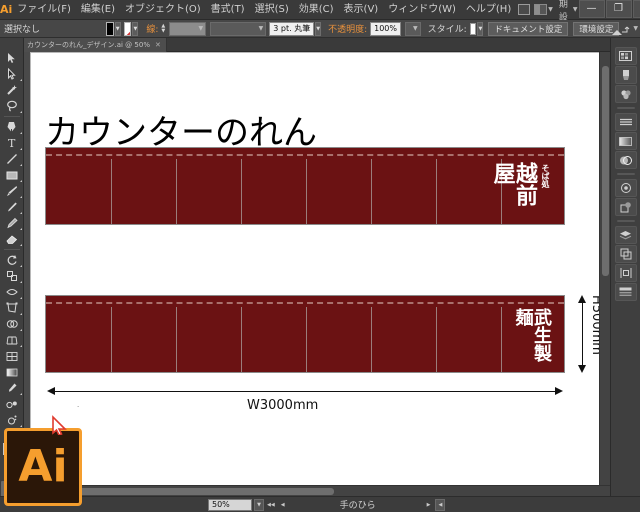  Describe the element at coordinates (12, 420) in the screenshot. I see `symbol-sprayer-tool` at that location.